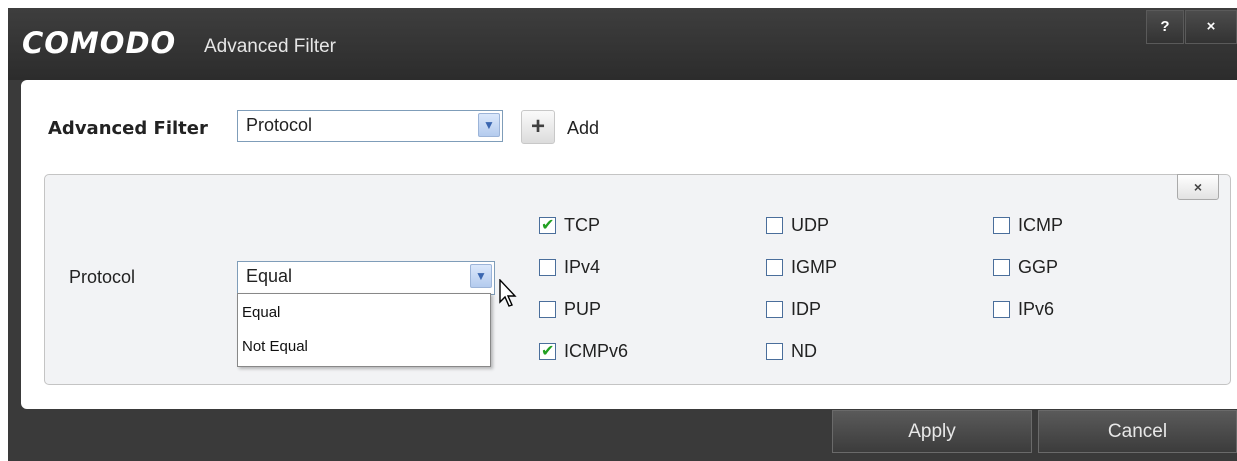 The width and height of the screenshot is (1237, 461). What do you see at coordinates (1038, 267) in the screenshot?
I see `protocol-label: GGP` at bounding box center [1038, 267].